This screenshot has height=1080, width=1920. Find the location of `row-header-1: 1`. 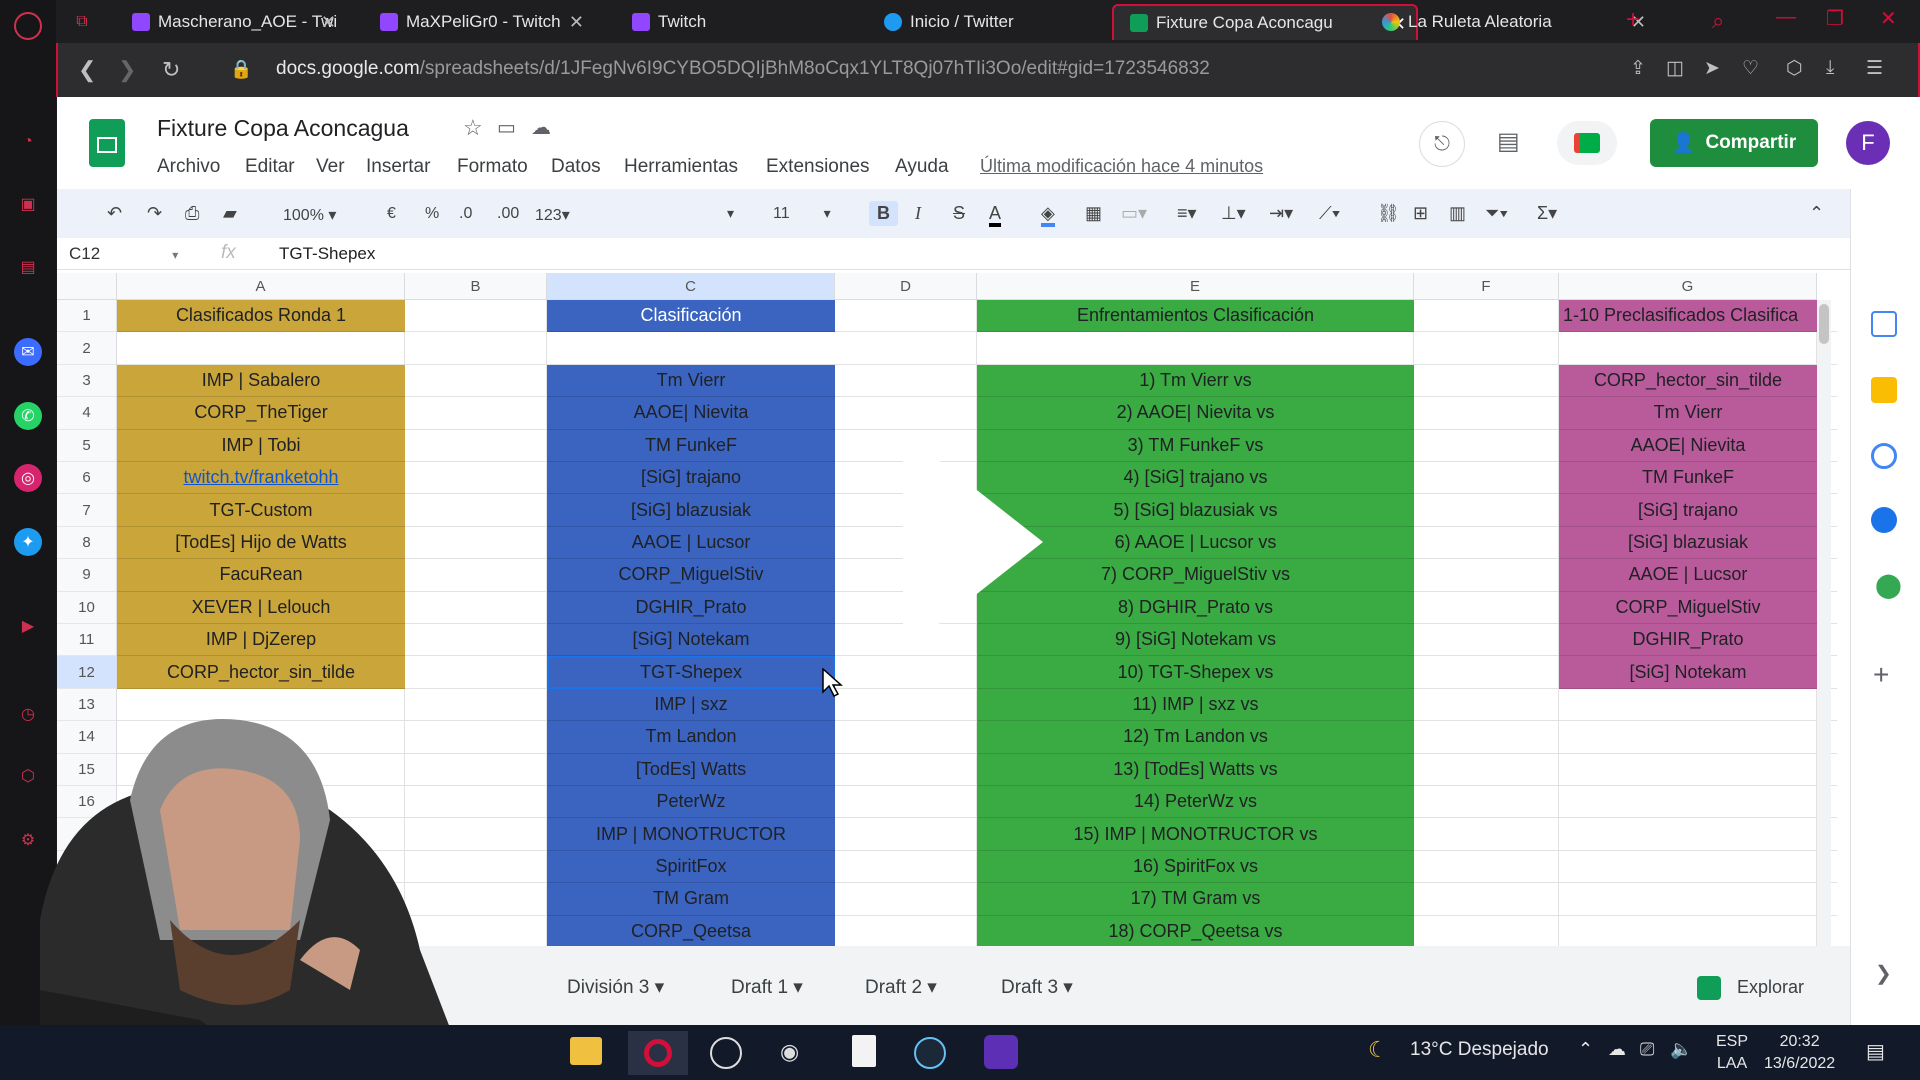

row-header-1: 1 is located at coordinates (87, 316).